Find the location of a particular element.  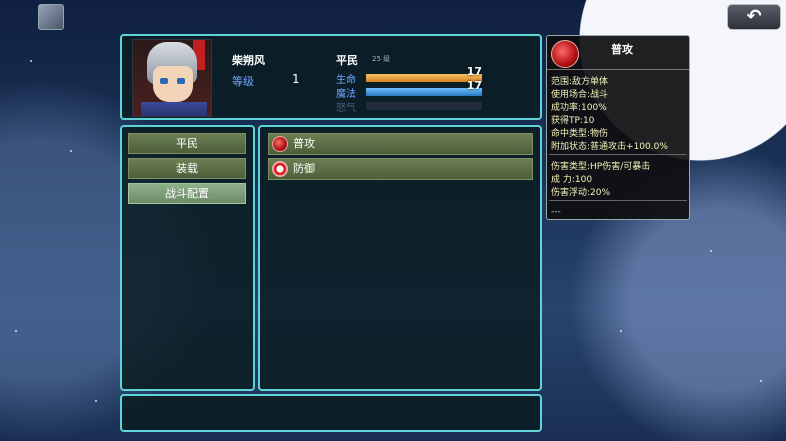

character-name: 柴朔风 is located at coordinates (248, 60).